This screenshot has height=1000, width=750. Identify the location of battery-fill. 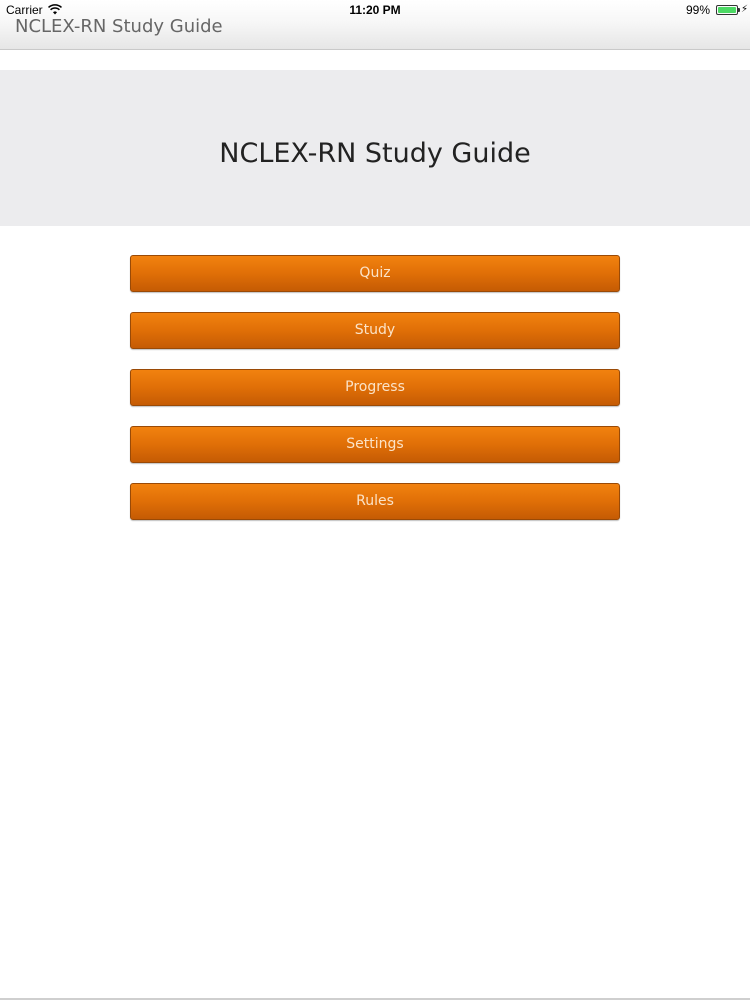
(727, 10).